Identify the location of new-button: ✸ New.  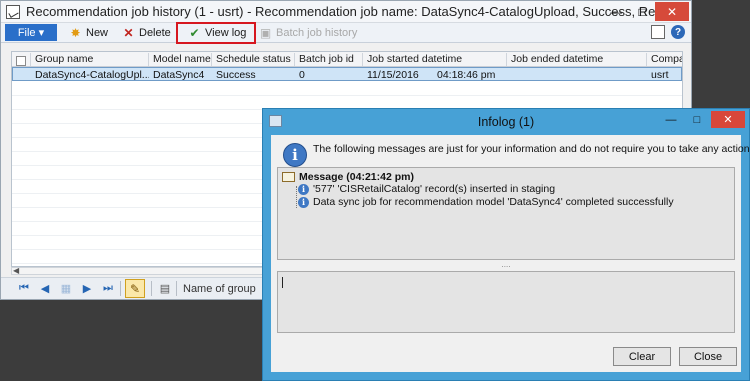
(88, 33).